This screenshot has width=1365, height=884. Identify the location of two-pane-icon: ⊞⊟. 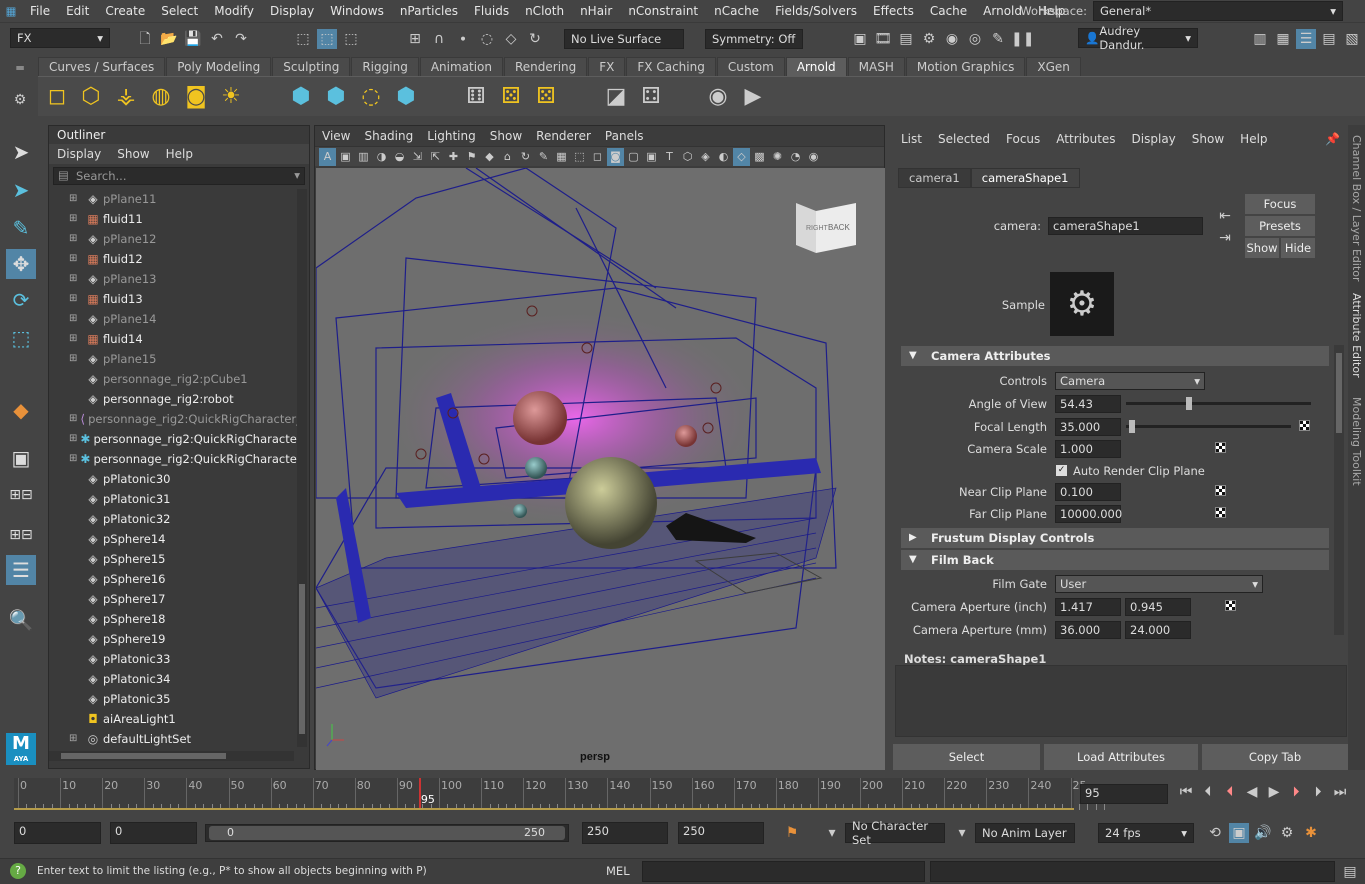
(21, 535).